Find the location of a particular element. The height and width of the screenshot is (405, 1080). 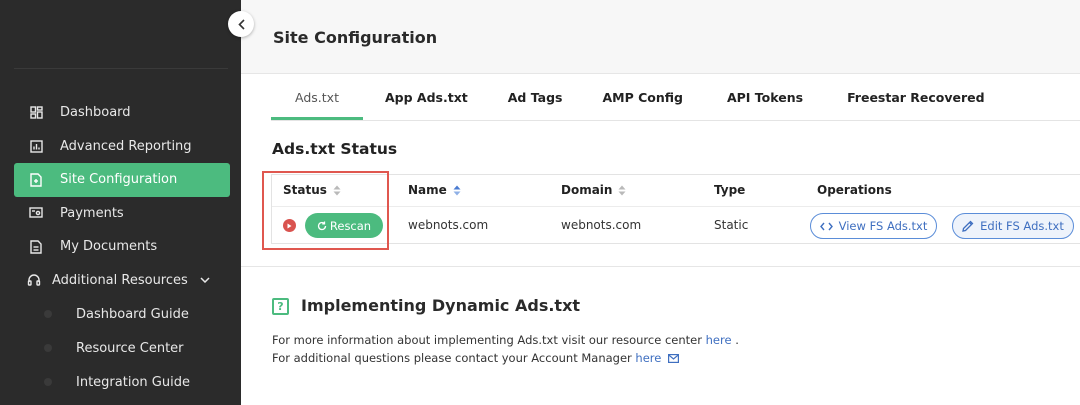

sidebar-item-payments: Payments is located at coordinates (122, 214).